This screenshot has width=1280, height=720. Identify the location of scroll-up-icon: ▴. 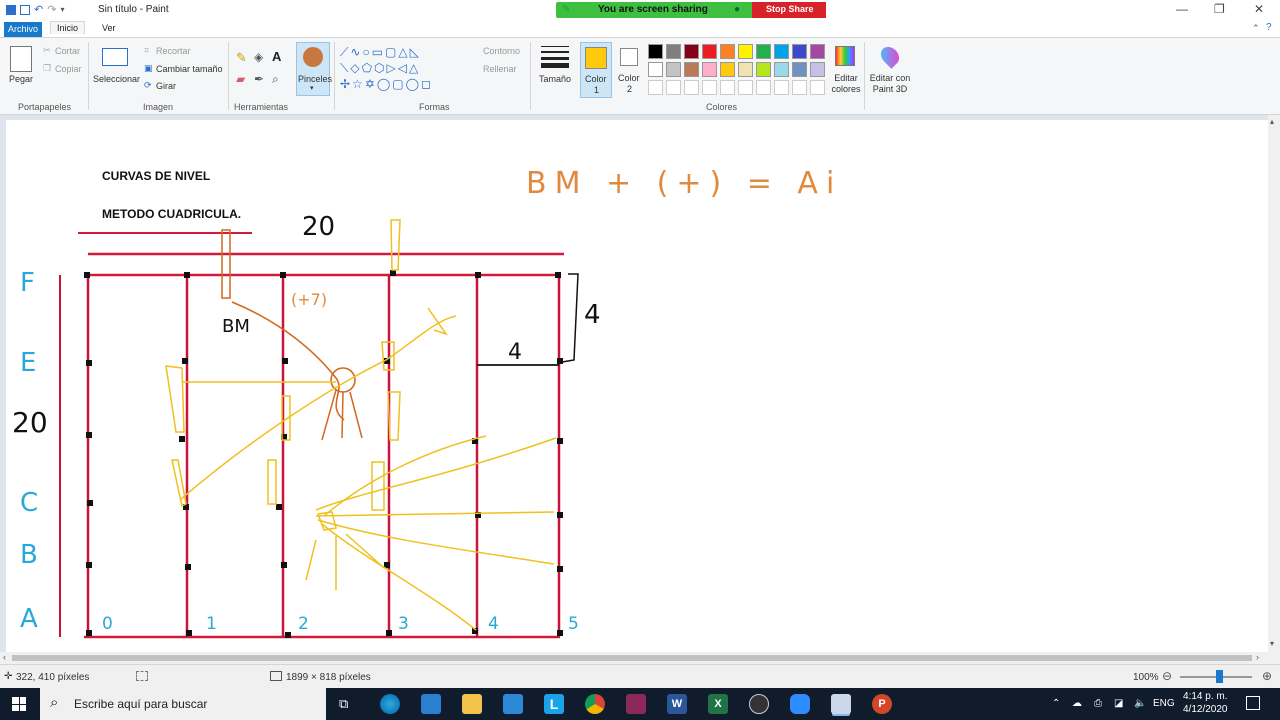
(1272, 121).